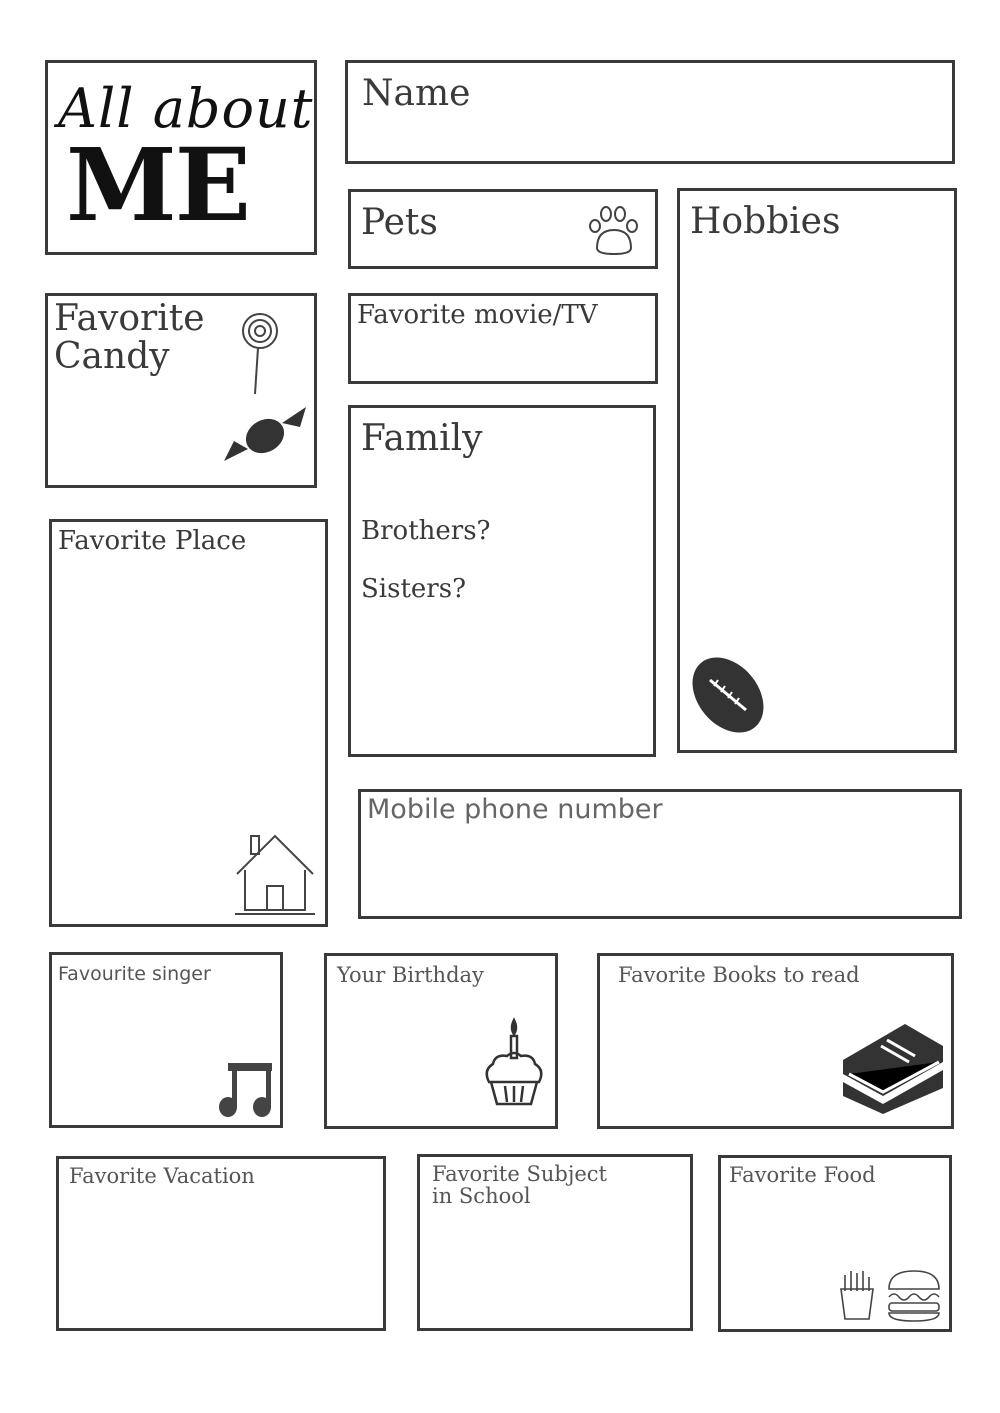 The height and width of the screenshot is (1413, 1000). Describe the element at coordinates (426, 531) in the screenshot. I see `brothers-label: Brothers?` at that location.